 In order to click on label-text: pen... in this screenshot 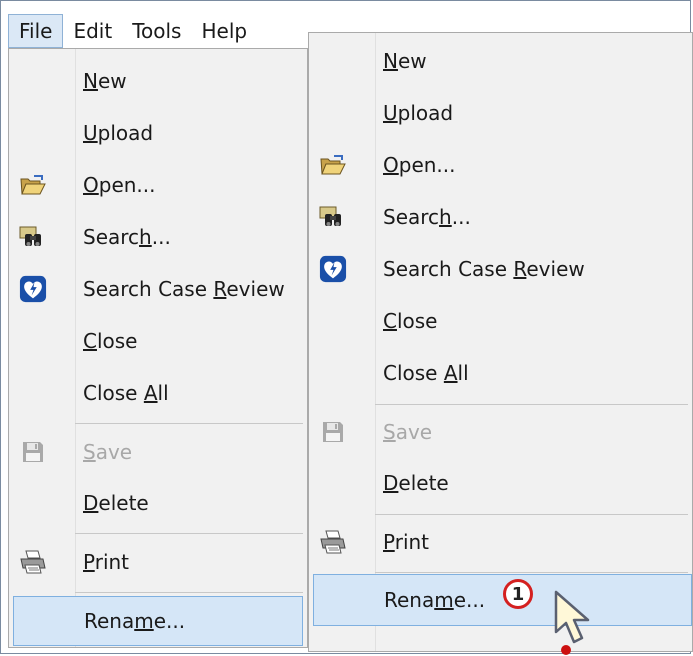, I will do `click(127, 185)`.